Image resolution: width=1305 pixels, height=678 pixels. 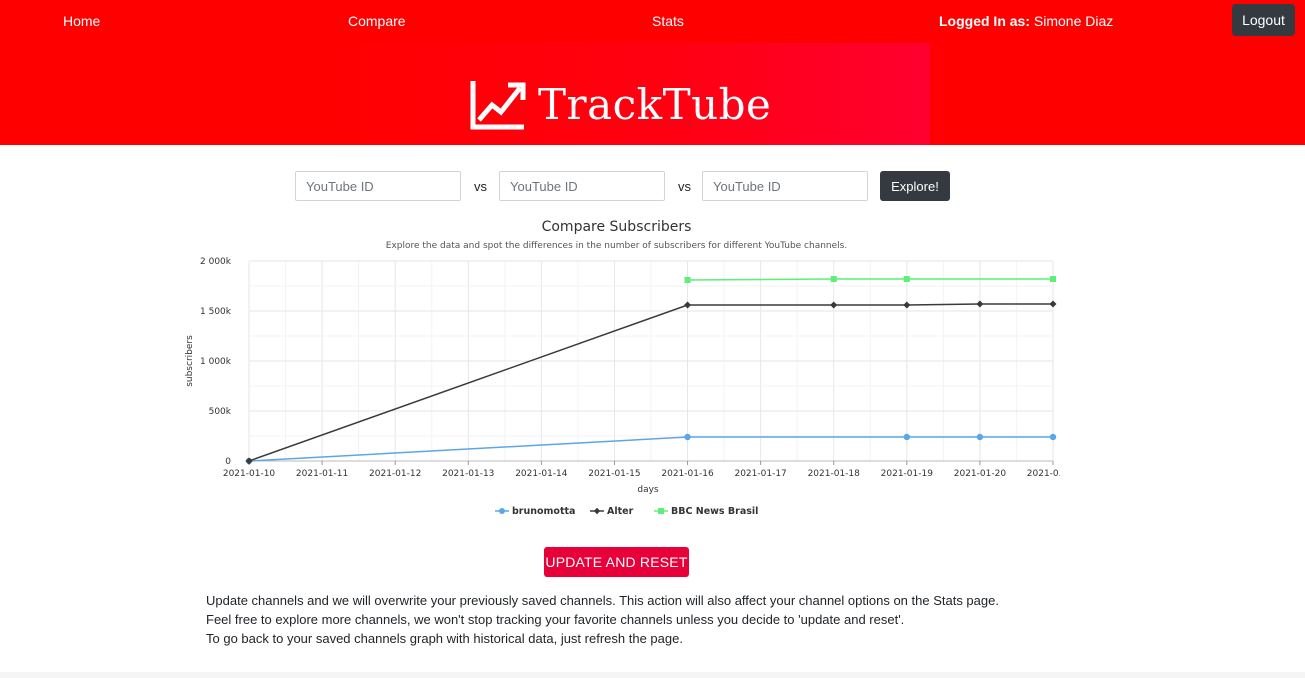 I want to click on x-tick-label: 2021-01-19, so click(x=907, y=474).